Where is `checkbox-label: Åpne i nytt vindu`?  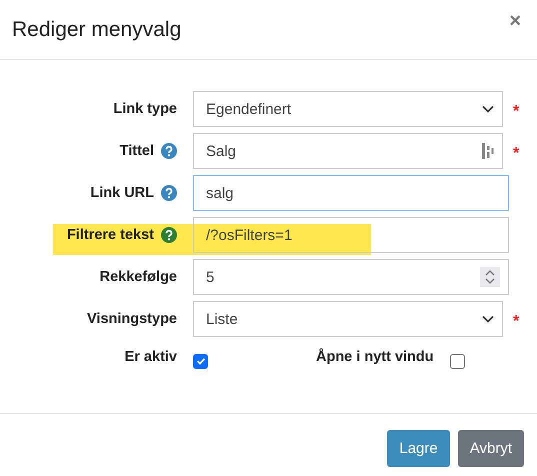
checkbox-label: Åpne i nytt vindu is located at coordinates (375, 357).